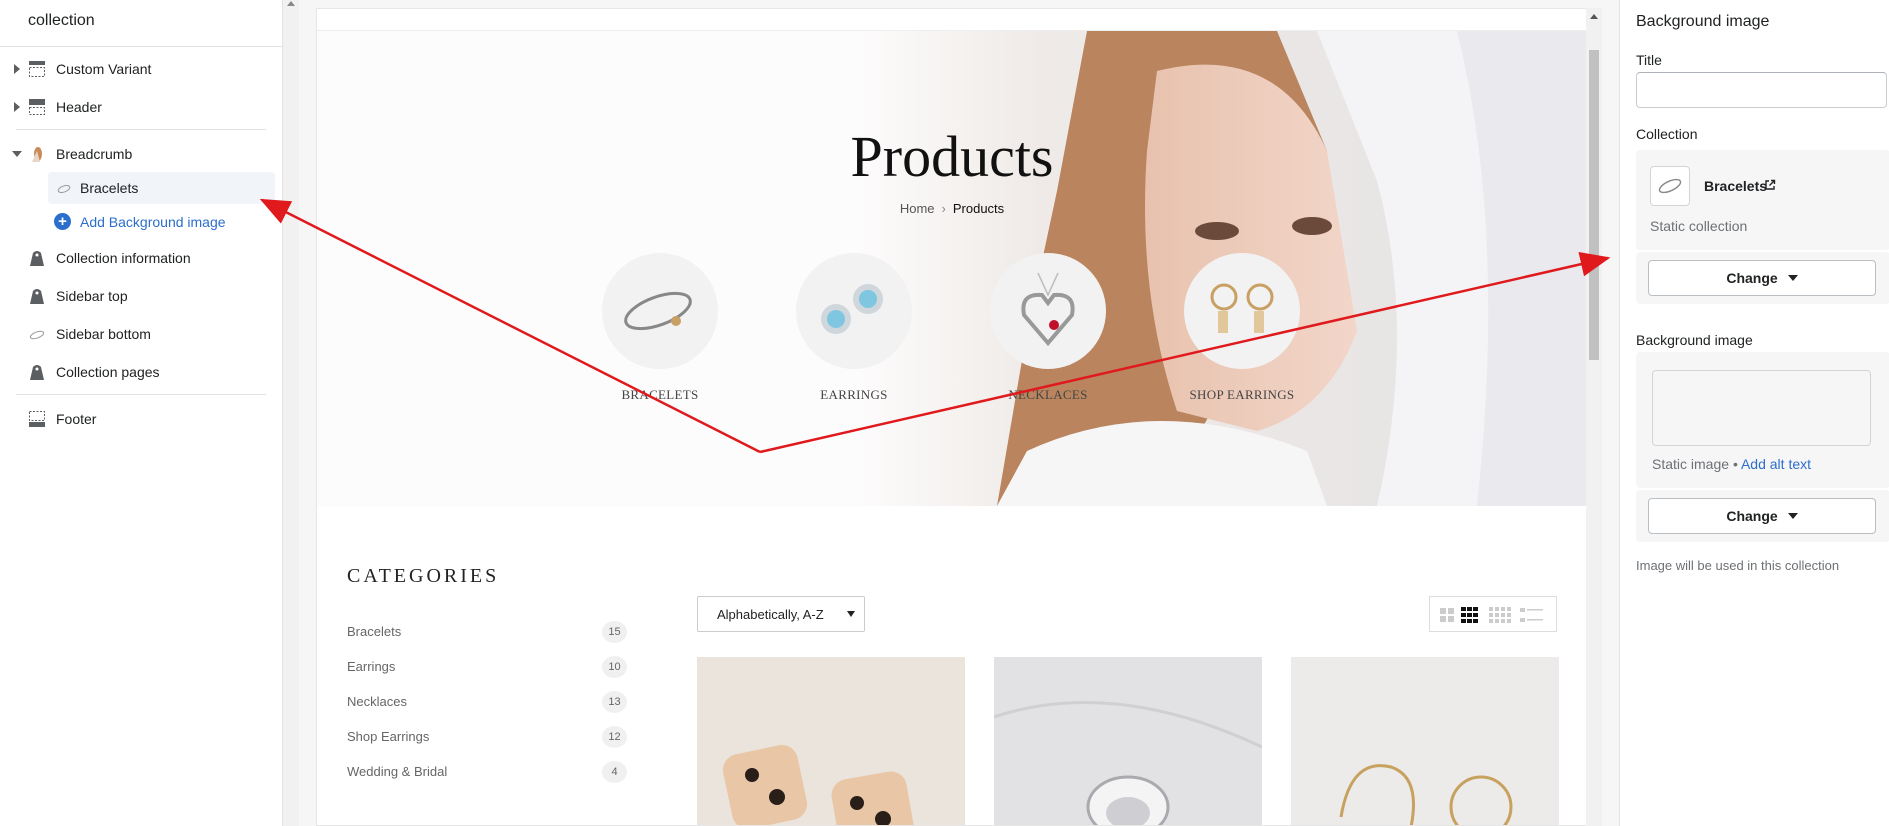 This screenshot has width=1889, height=826. I want to click on section-icon, so click(37, 69).